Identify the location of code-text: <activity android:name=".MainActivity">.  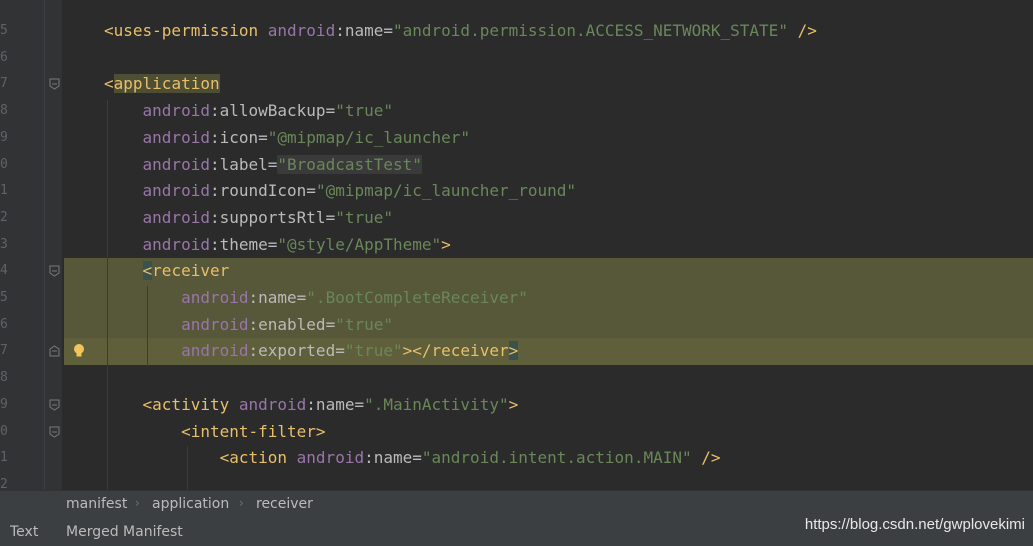
(311, 405).